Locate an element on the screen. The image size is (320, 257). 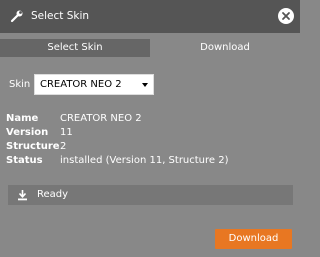
status-bar: Ready is located at coordinates (150, 195).